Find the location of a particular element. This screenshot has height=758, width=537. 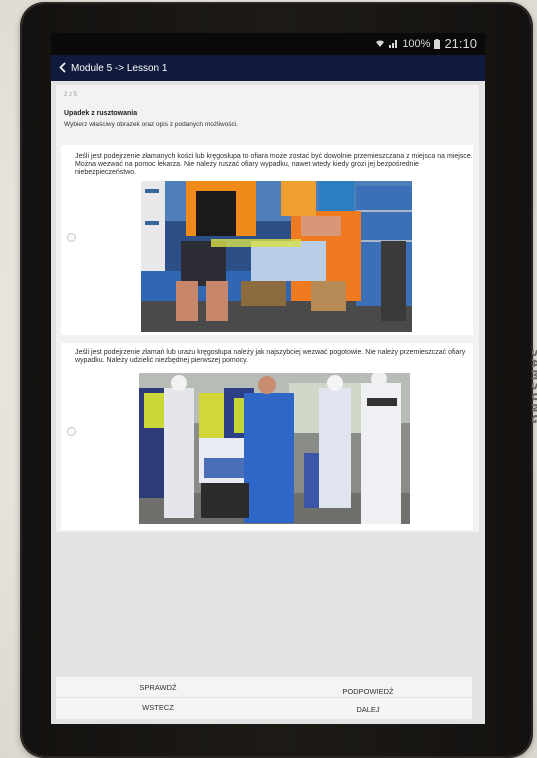

battery-percent: 100% is located at coordinates (416, 43).